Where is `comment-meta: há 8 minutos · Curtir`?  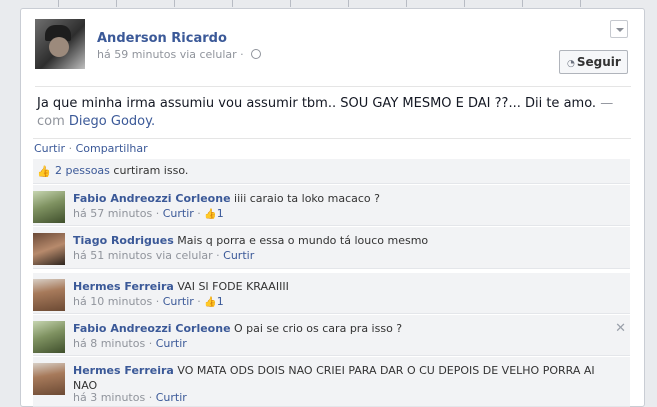 comment-meta: há 8 minutos · Curtir is located at coordinates (130, 343).